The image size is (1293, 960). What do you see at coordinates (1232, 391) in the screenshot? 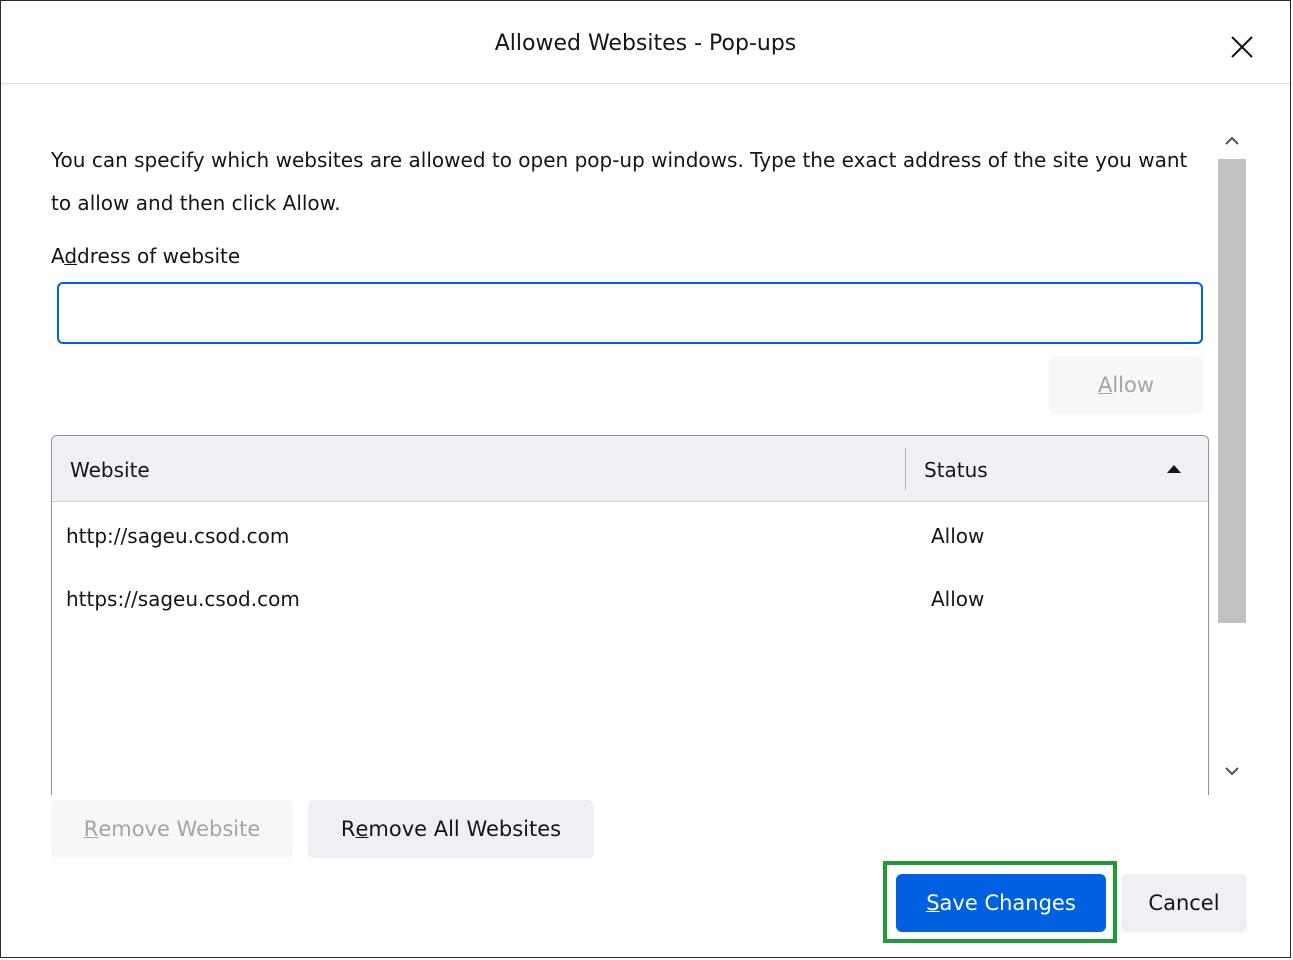
I see `scrollbar-thumb` at bounding box center [1232, 391].